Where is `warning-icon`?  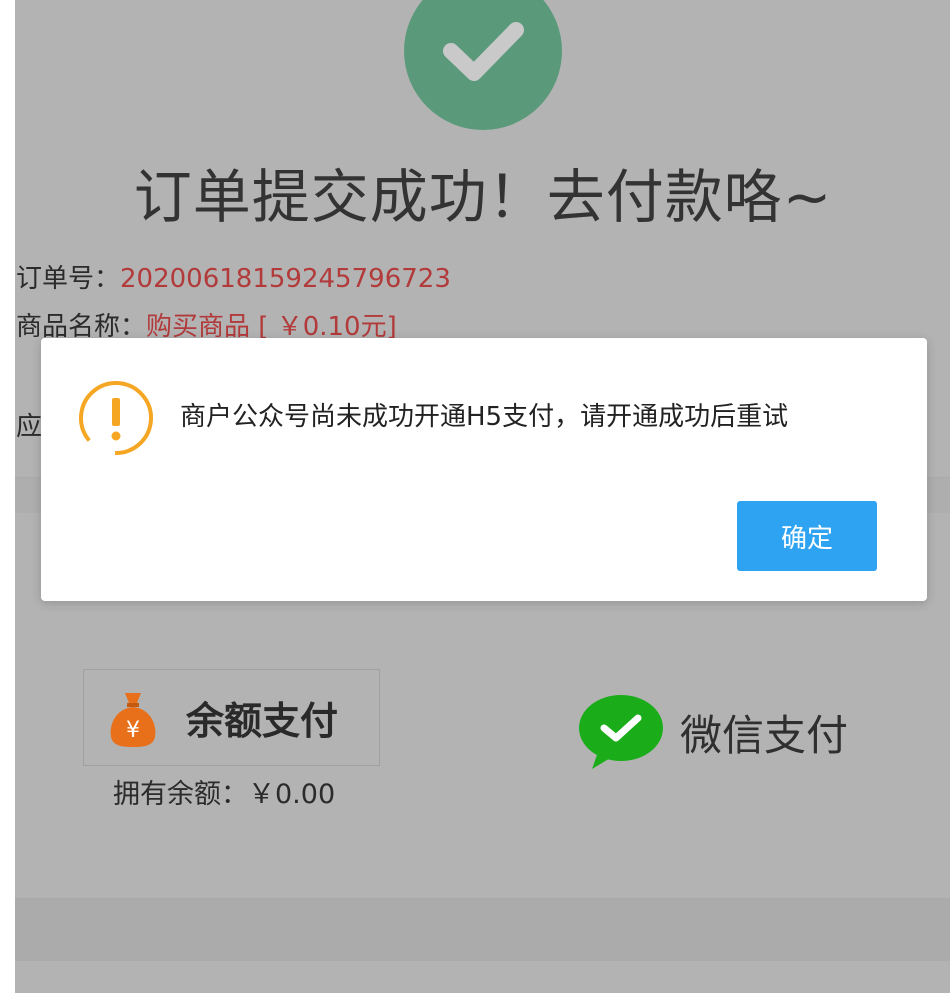 warning-icon is located at coordinates (116, 418).